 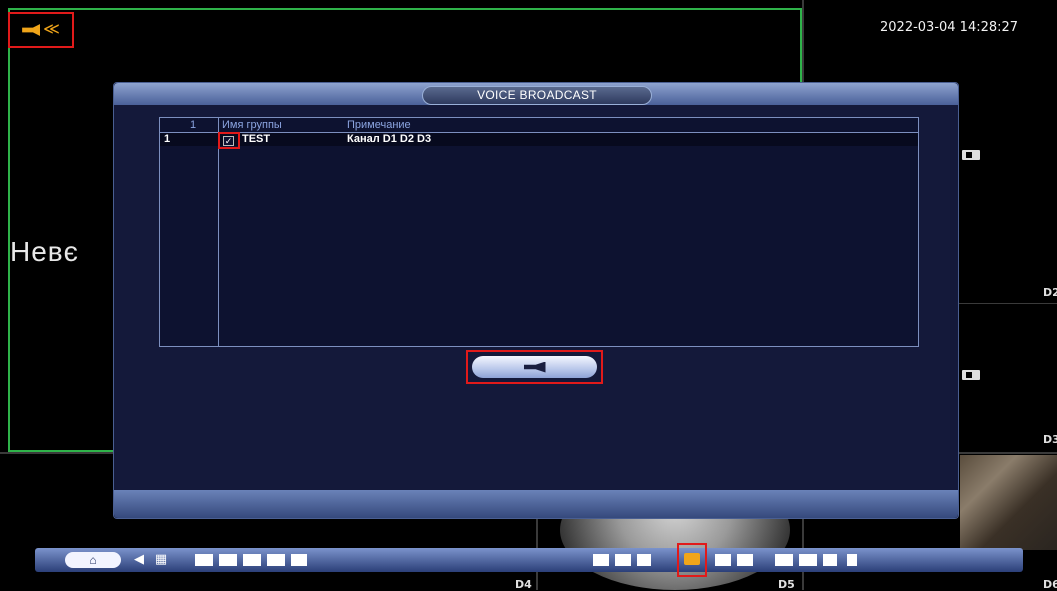 What do you see at coordinates (276, 560) in the screenshot?
I see `layout-9-icon` at bounding box center [276, 560].